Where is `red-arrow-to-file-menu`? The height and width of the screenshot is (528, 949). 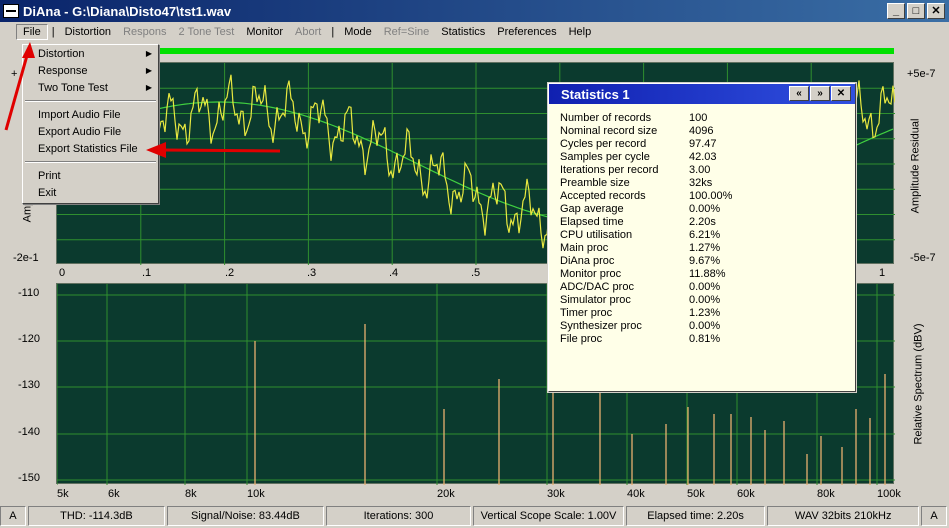
red-arrow-to-file-menu is located at coordinates (19, 86).